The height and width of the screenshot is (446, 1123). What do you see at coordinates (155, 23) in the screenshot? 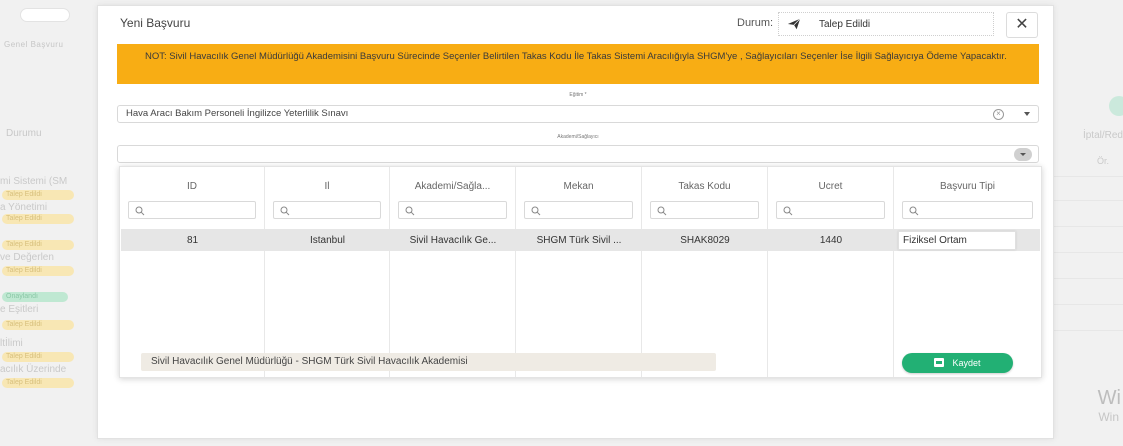
I see `modal-title: Yeni Başvuru` at bounding box center [155, 23].